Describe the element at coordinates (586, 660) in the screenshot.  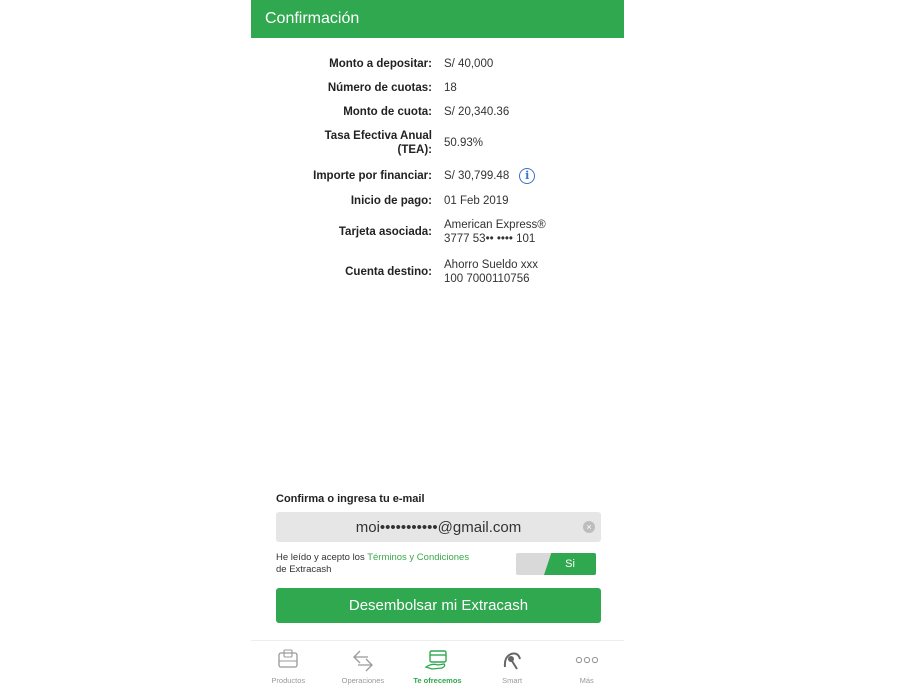
I see `more-dots-icon` at that location.